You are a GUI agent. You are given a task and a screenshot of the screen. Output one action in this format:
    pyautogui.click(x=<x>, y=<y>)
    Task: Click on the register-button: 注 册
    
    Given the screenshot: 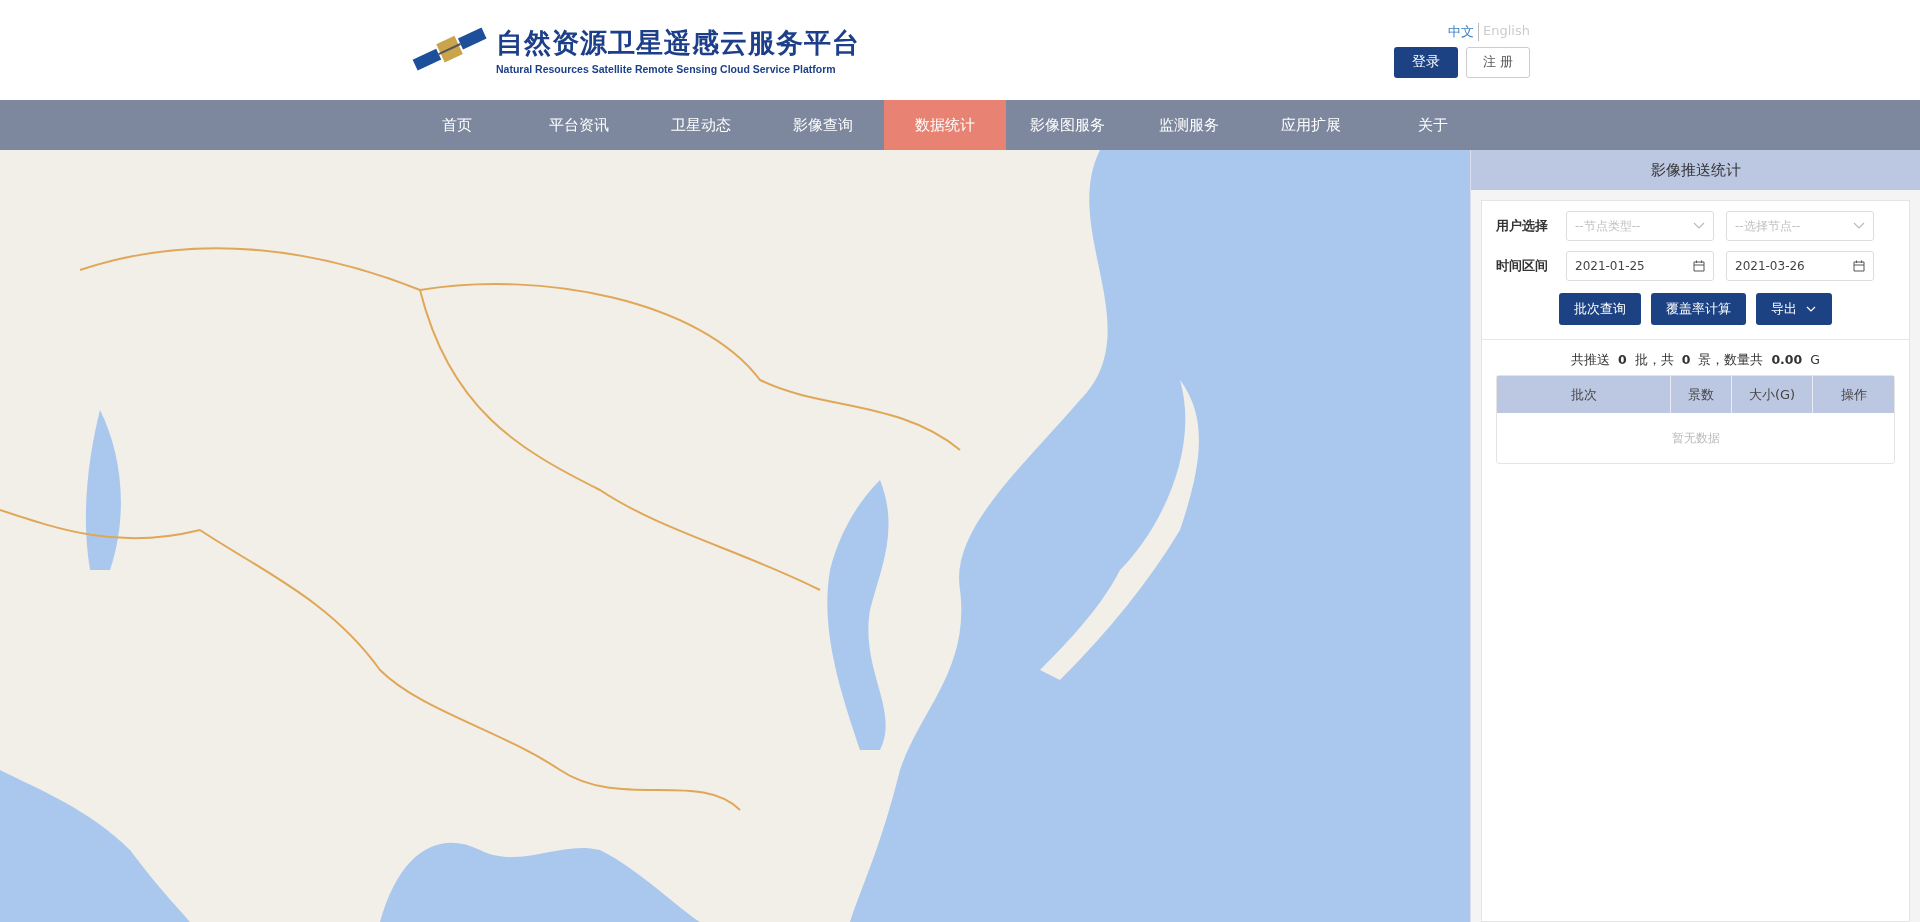 What is the action you would take?
    pyautogui.click(x=1498, y=62)
    